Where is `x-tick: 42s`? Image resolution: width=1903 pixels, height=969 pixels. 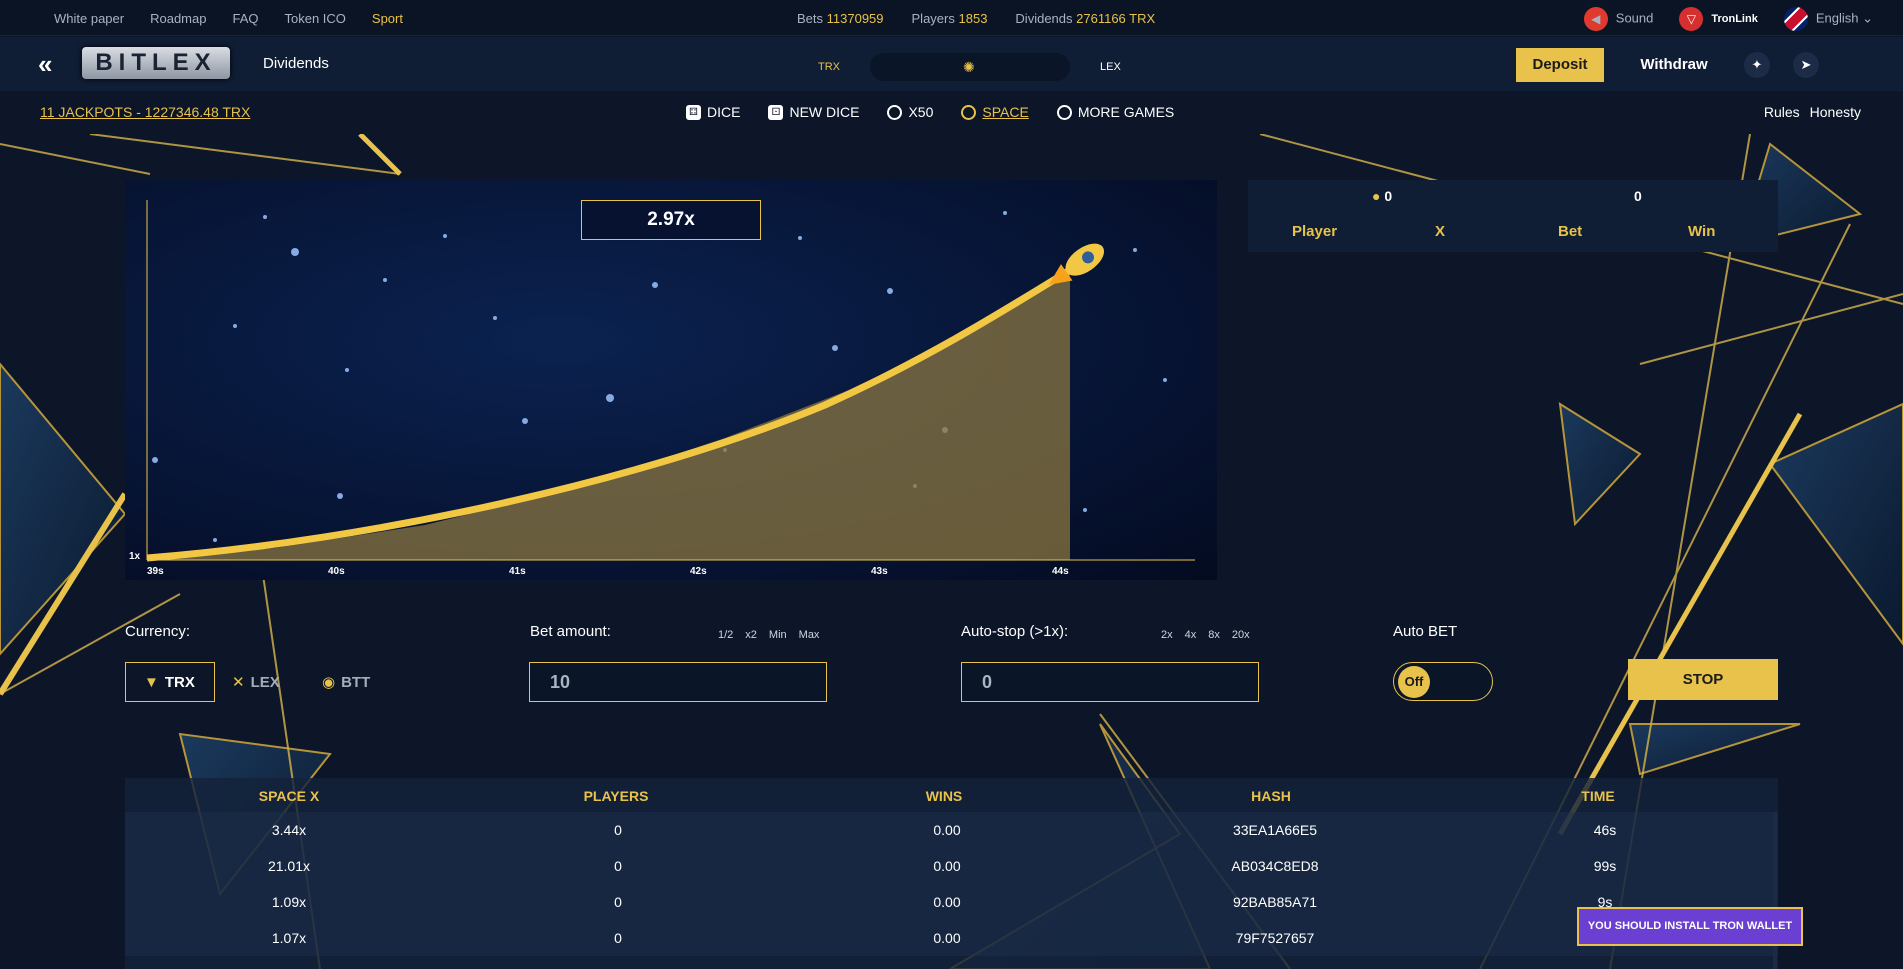
x-tick: 42s is located at coordinates (698, 571).